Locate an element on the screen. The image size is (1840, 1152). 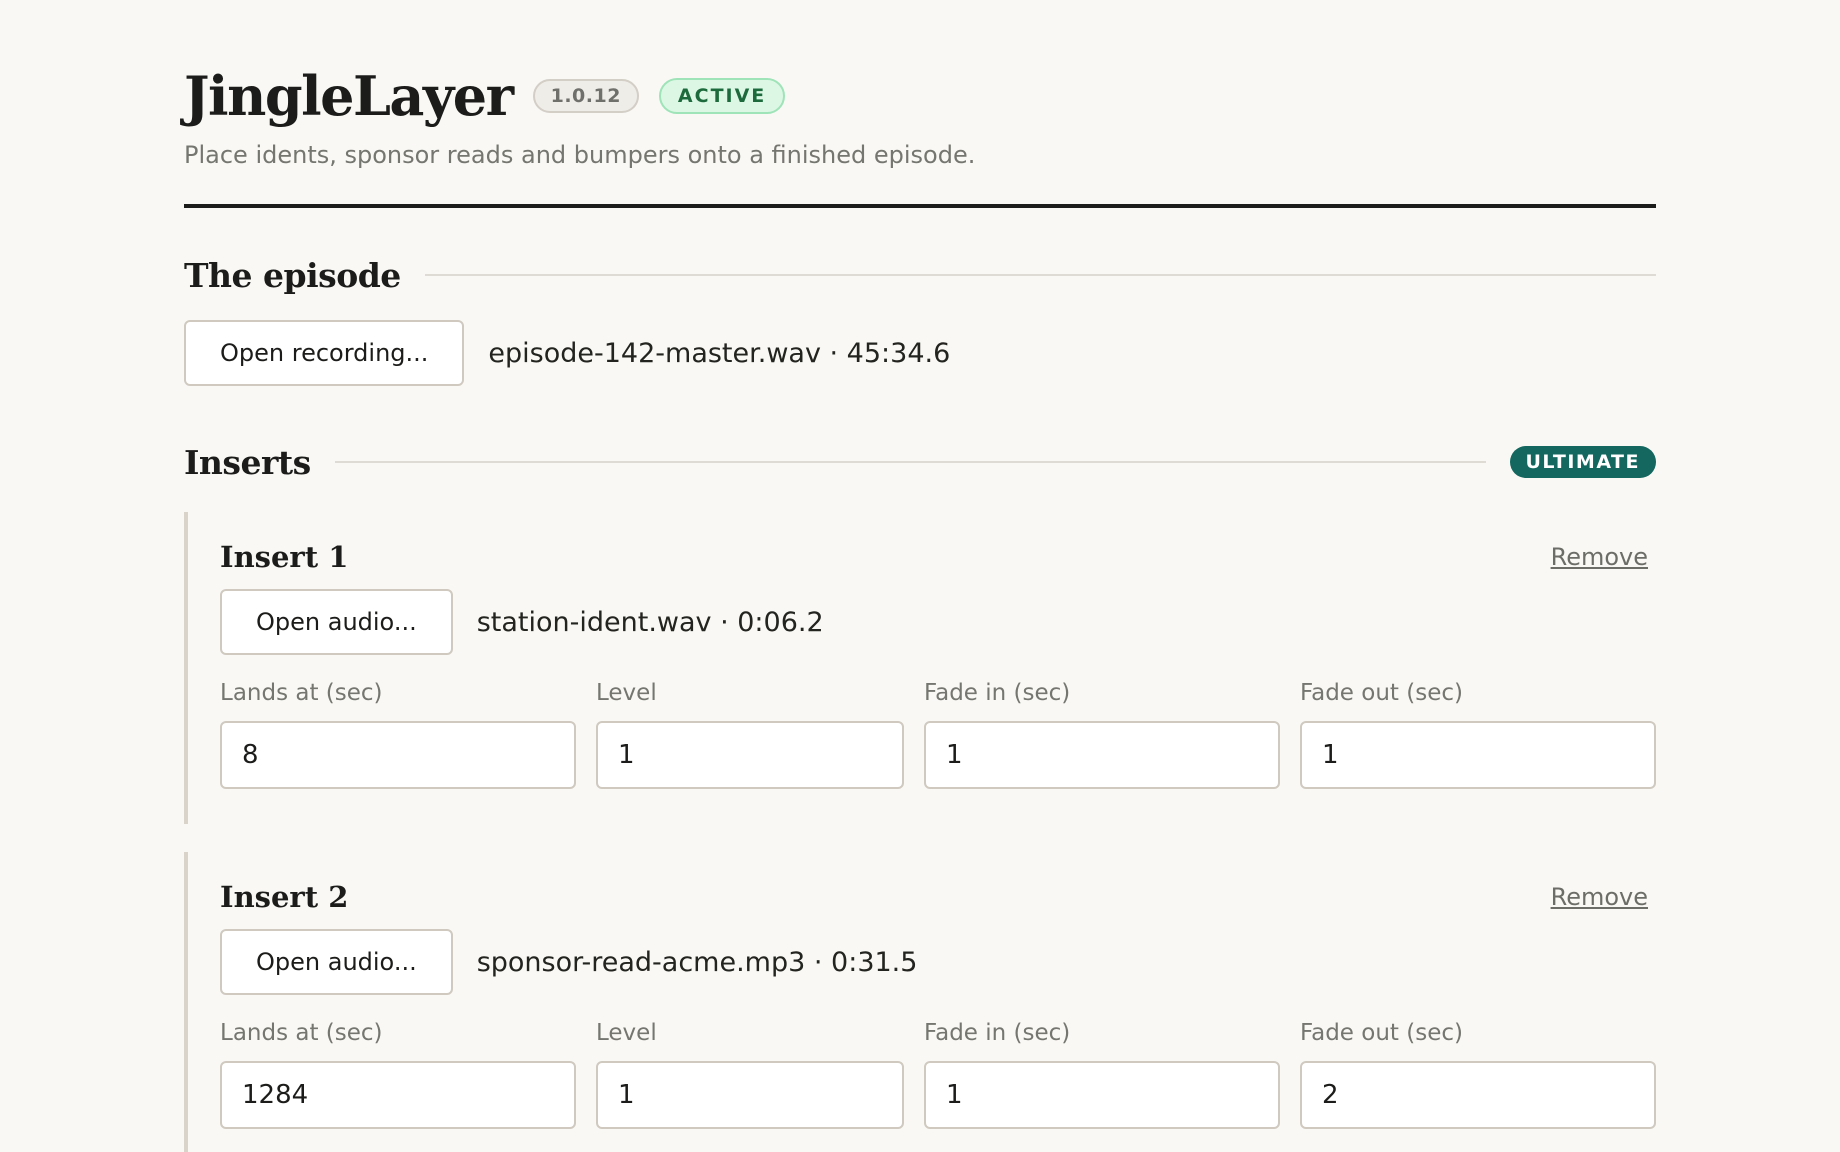
episode-section-title: The episode is located at coordinates (292, 275).